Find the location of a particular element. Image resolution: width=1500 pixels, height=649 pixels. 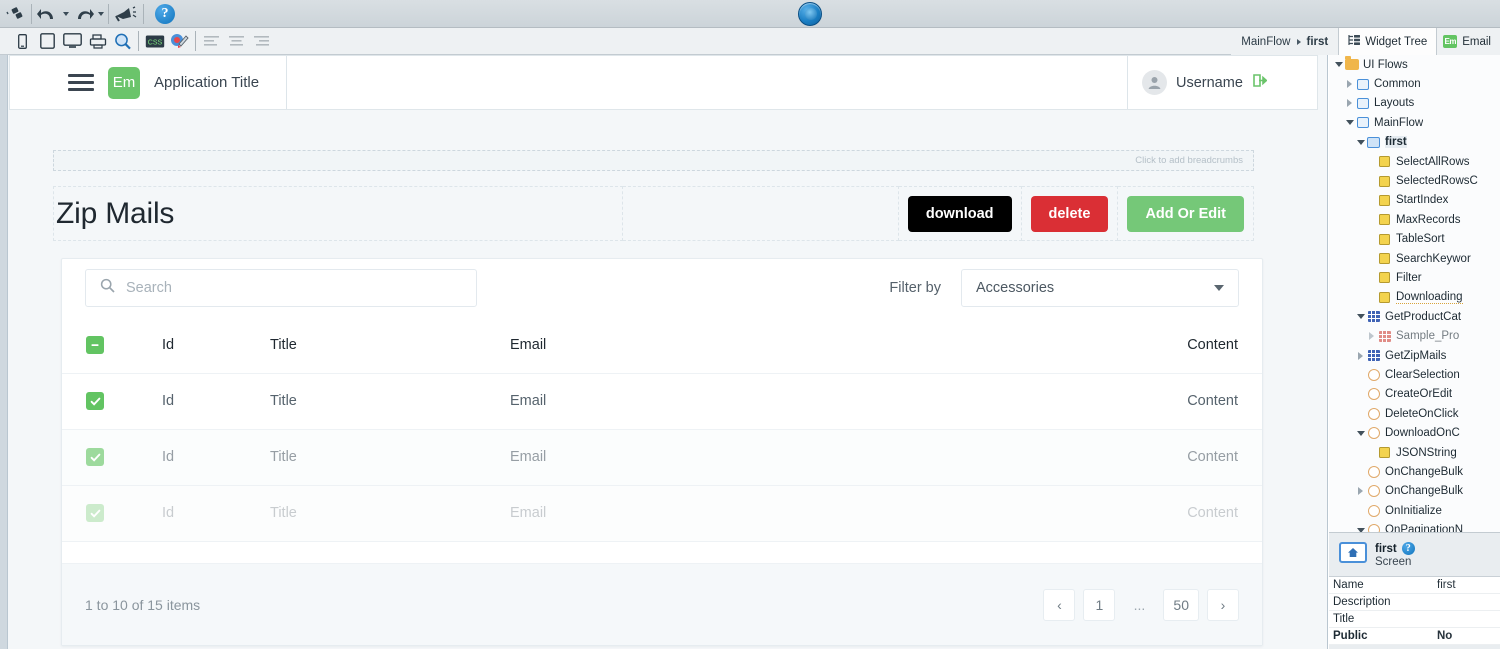

download-button: download is located at coordinates (959, 213).